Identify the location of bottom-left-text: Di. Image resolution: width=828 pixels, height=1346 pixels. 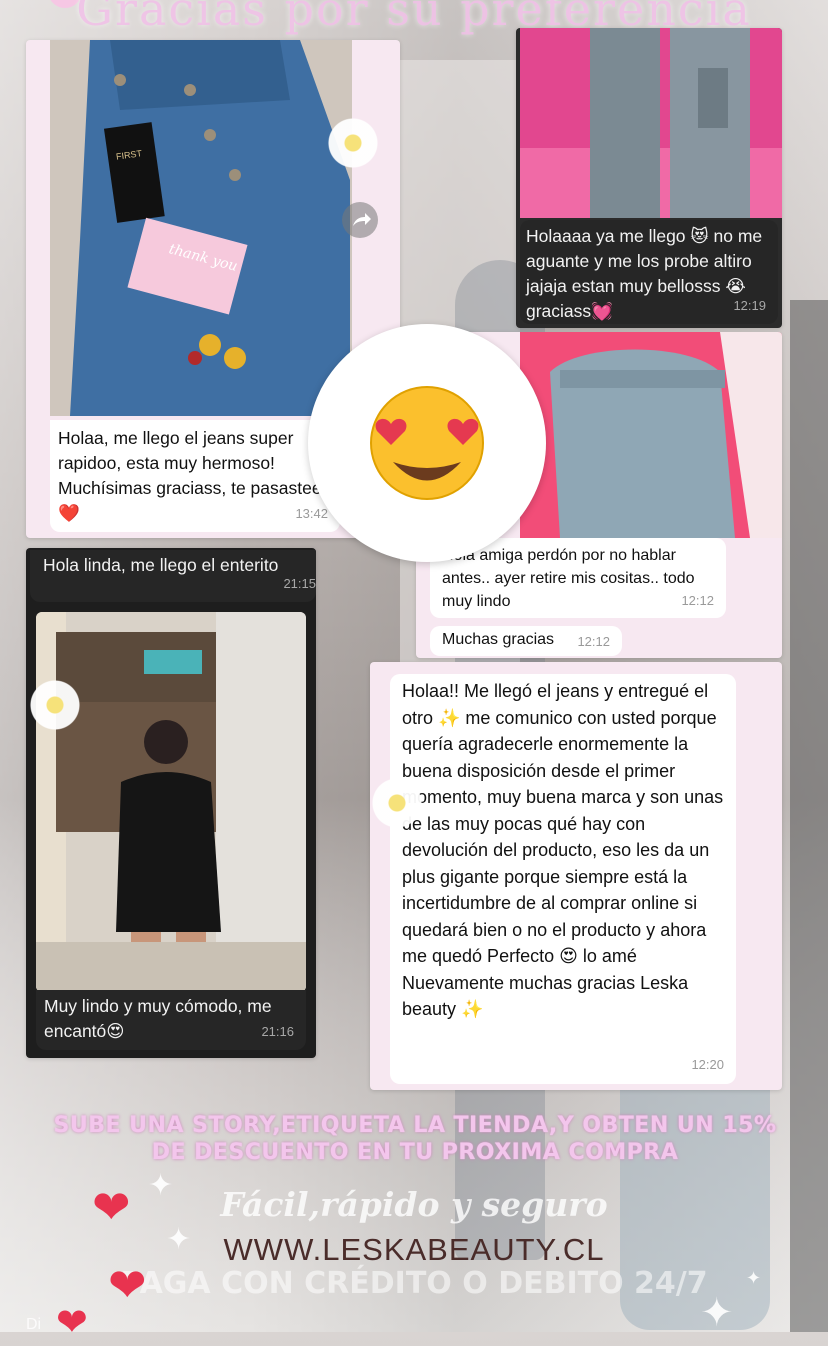
(34, 1324).